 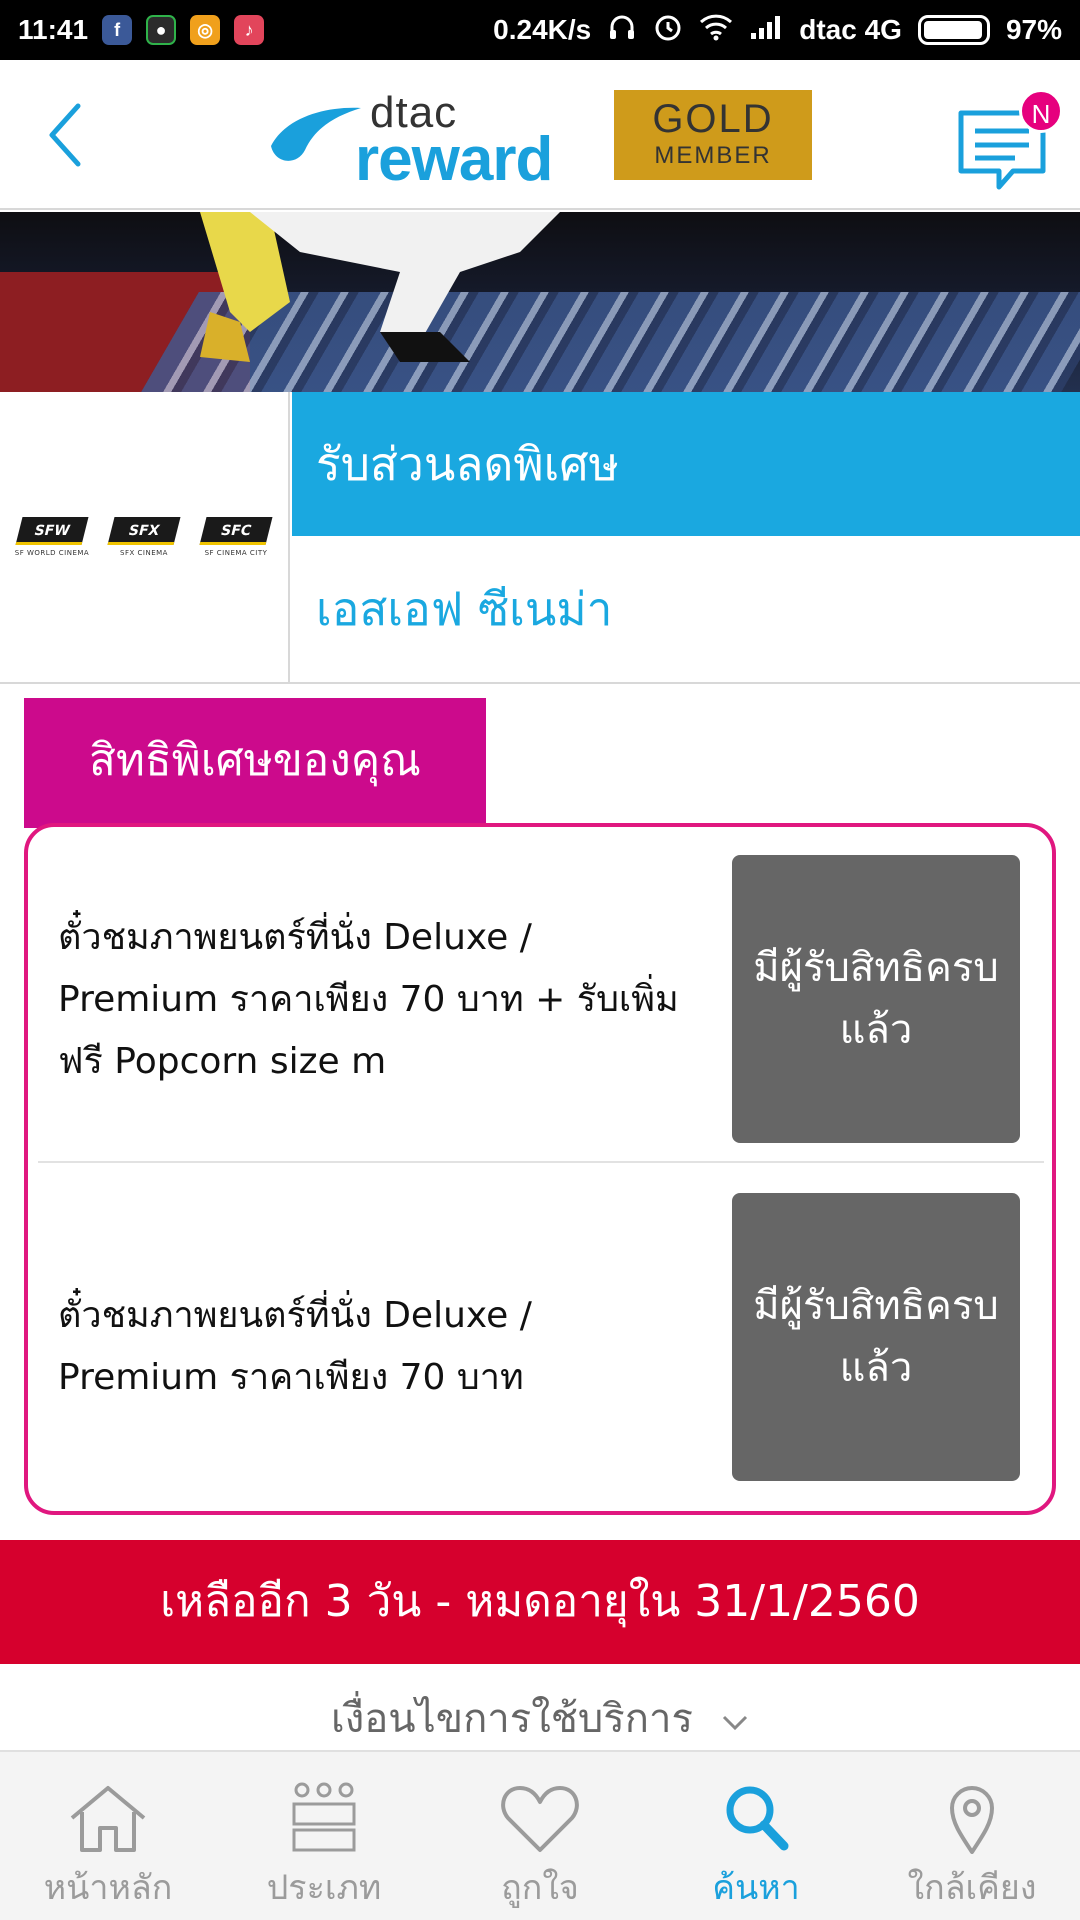 I want to click on badge-member-text: MEMBER, so click(x=713, y=155).